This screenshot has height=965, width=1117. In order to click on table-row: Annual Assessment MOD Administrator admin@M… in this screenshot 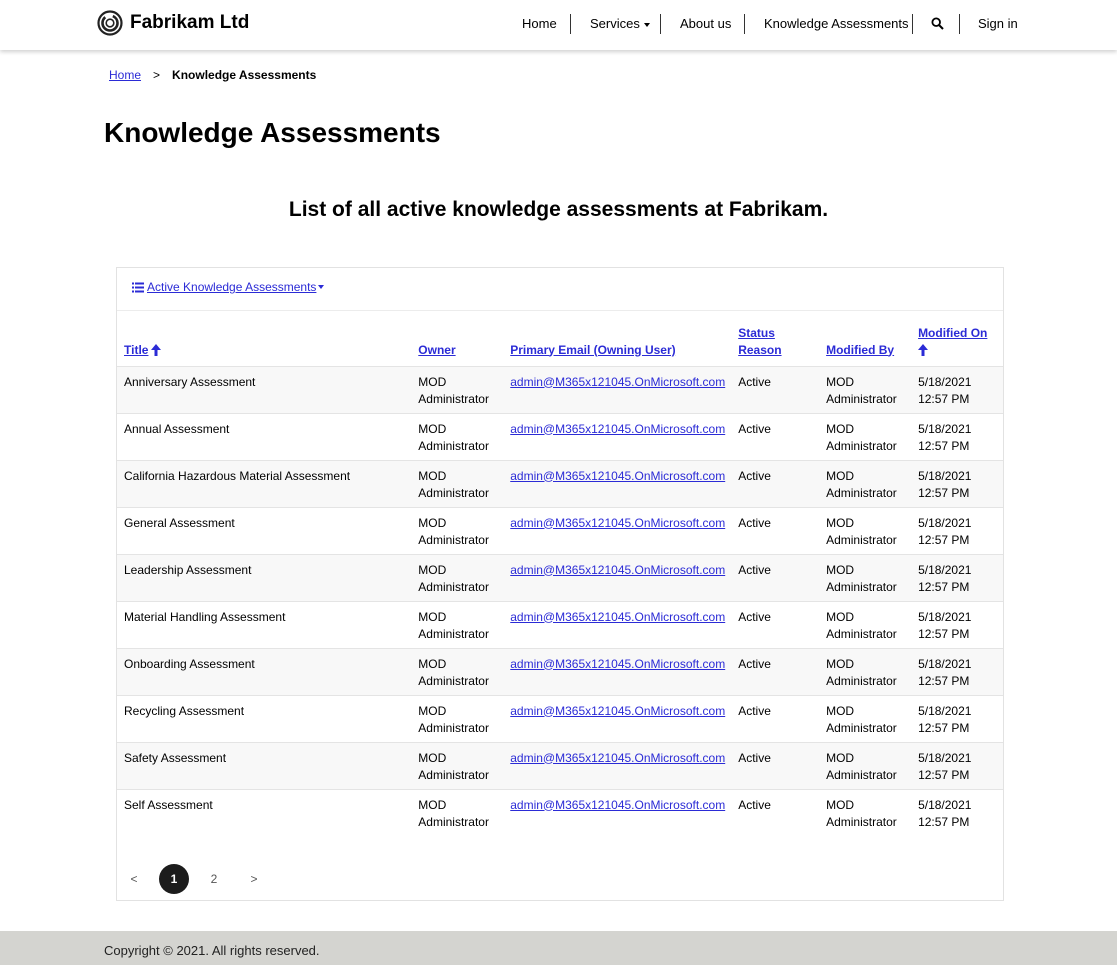, I will do `click(560, 437)`.